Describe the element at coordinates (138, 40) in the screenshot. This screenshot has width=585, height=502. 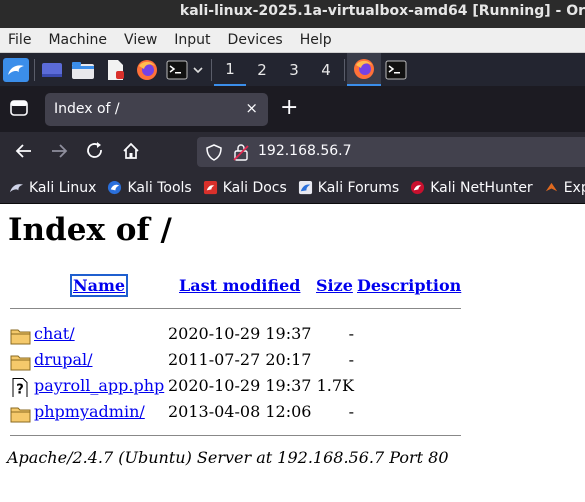
I see `menu-view: View` at that location.